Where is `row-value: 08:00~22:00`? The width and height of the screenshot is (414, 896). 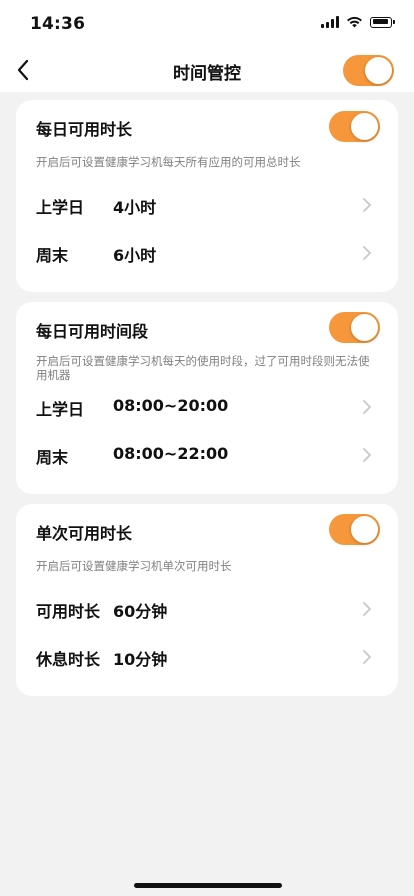
row-value: 08:00~22:00 is located at coordinates (171, 453).